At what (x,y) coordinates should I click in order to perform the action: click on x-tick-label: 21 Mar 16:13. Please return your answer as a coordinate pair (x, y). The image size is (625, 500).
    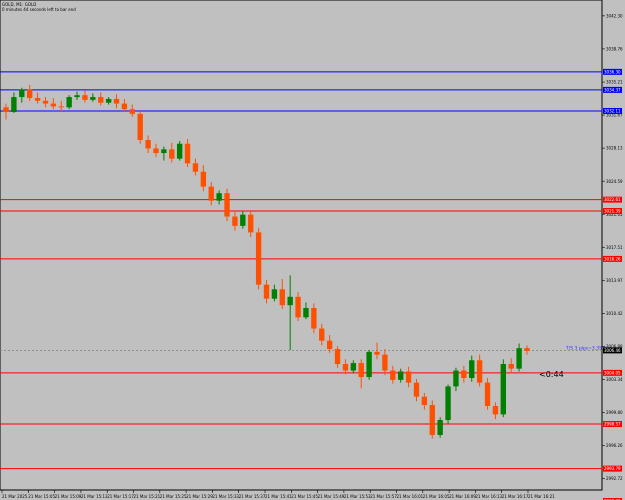
    Looking at the image, I should click on (488, 496).